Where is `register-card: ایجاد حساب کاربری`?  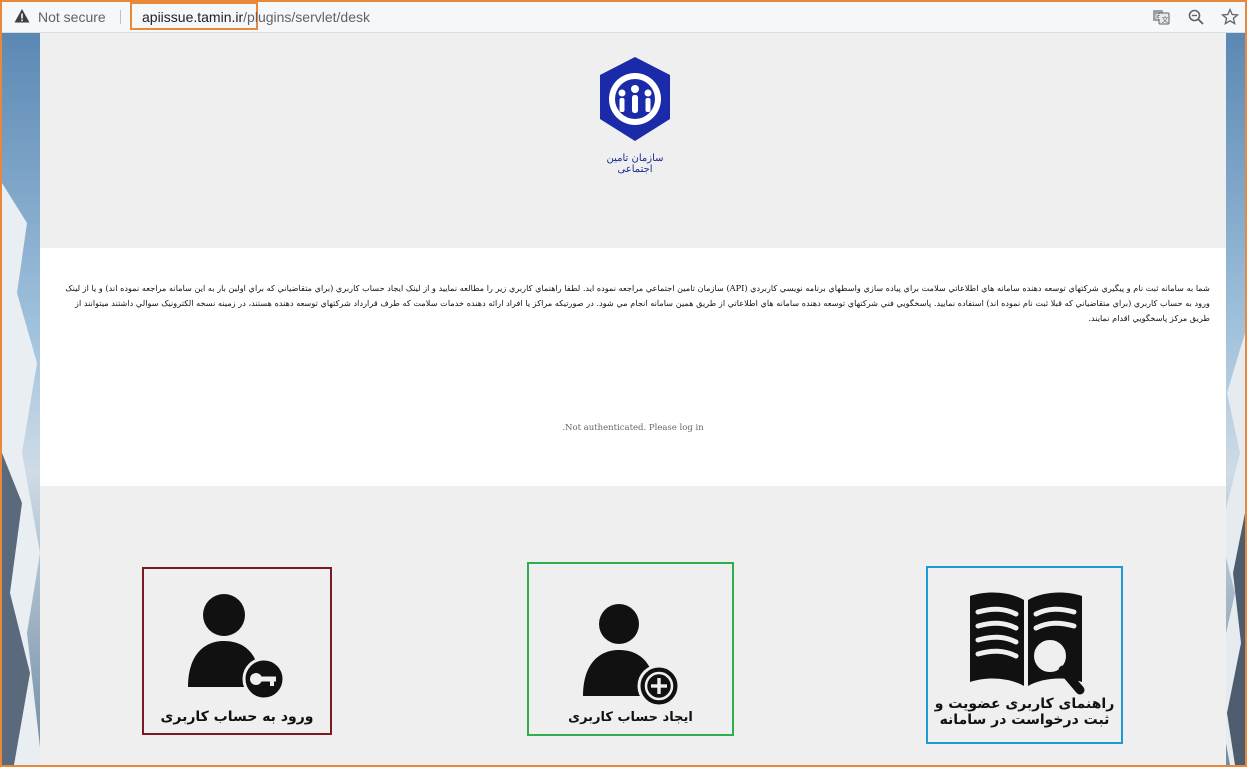
register-card: ایجاد حساب کاربری is located at coordinates (630, 649).